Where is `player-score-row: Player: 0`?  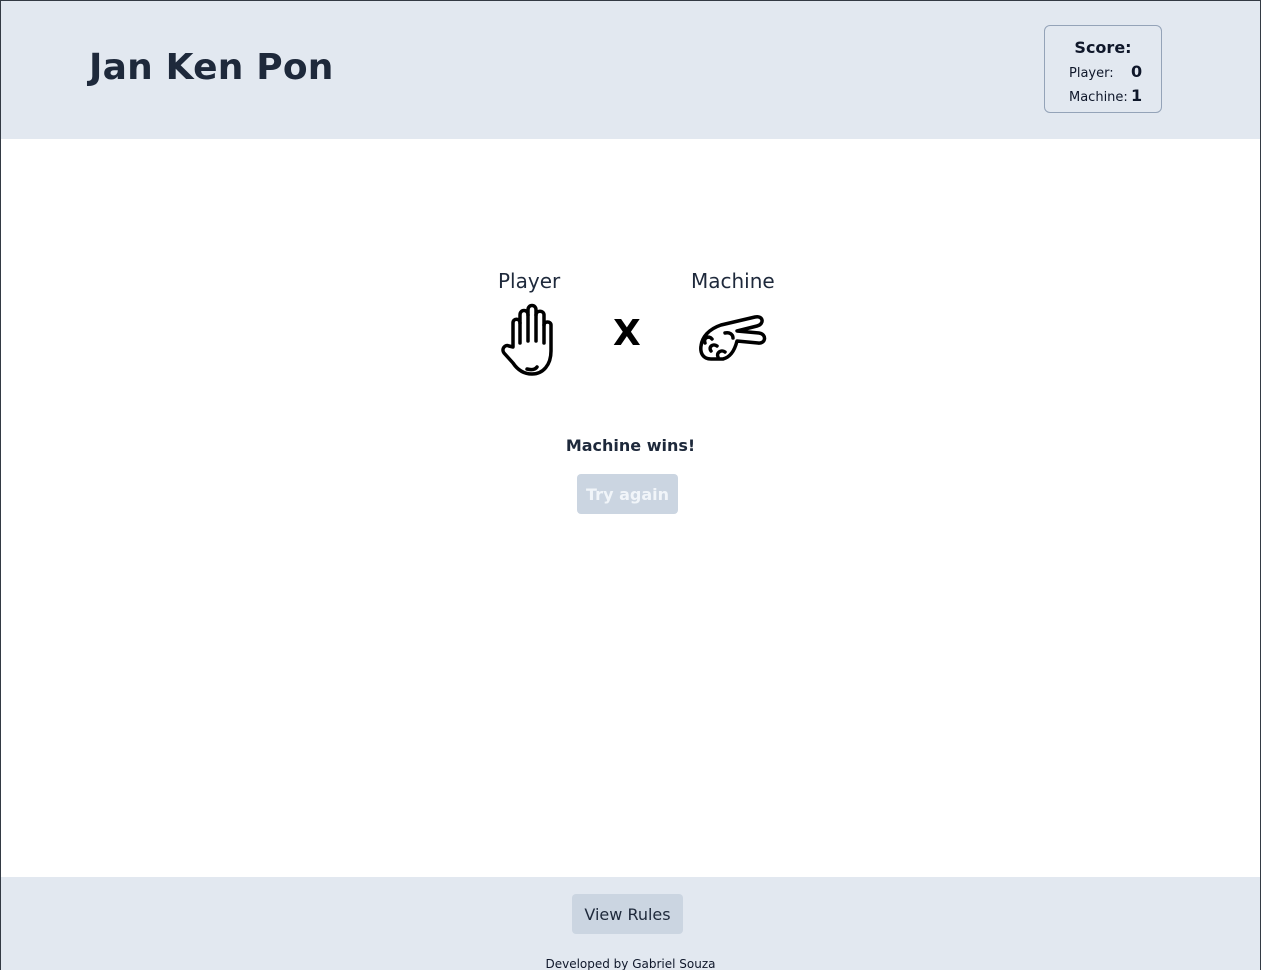 player-score-row: Player: 0 is located at coordinates (1105, 71).